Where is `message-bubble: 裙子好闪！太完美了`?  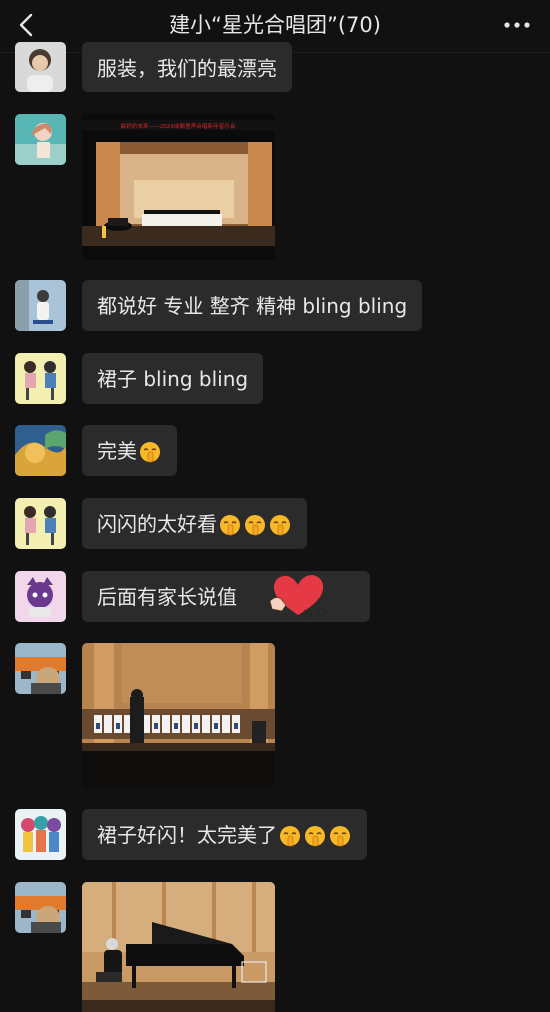
message-bubble: 裙子好闪！太完美了 is located at coordinates (224, 834).